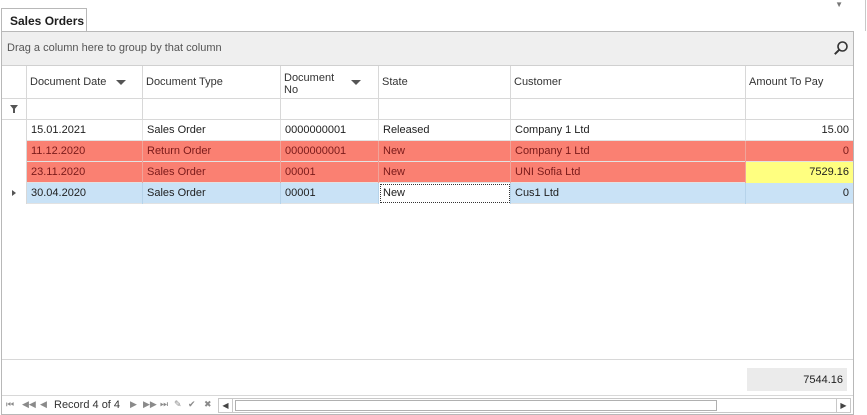  I want to click on cell-amount-to-pay: 15.00, so click(799, 130).